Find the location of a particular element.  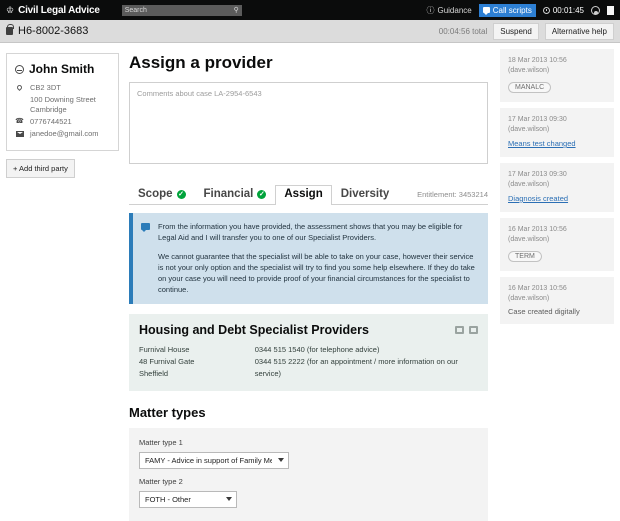

tab-financial-label: Financial is located at coordinates (228, 194).